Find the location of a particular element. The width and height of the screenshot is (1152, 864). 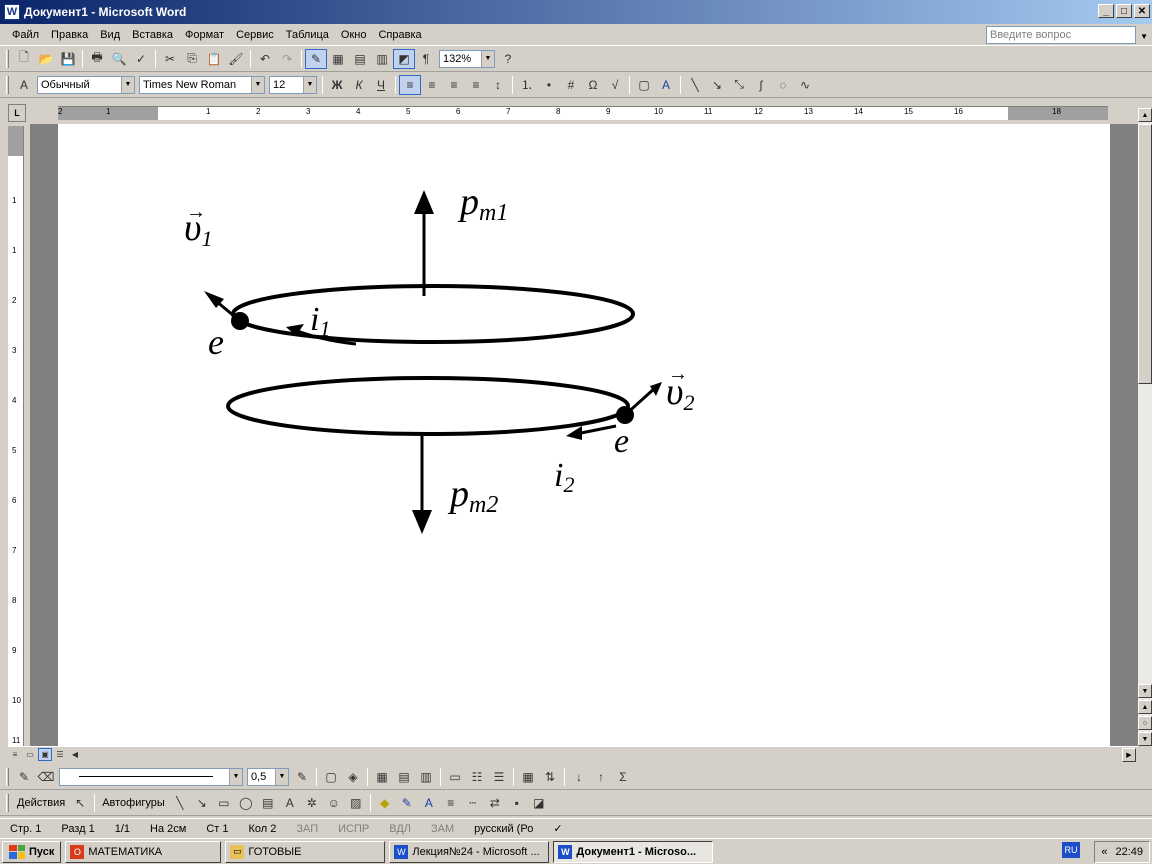

sort-desc-icon: ↑ is located at coordinates (601, 777).